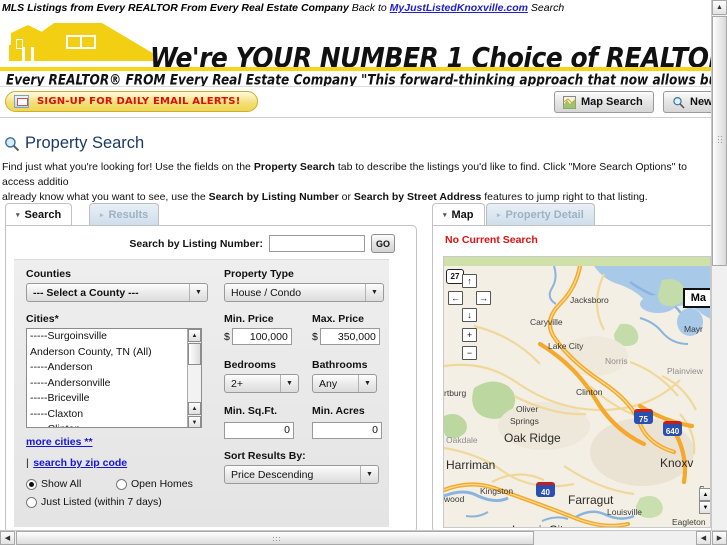 The image size is (727, 545). I want to click on go-label: GO, so click(382, 243).